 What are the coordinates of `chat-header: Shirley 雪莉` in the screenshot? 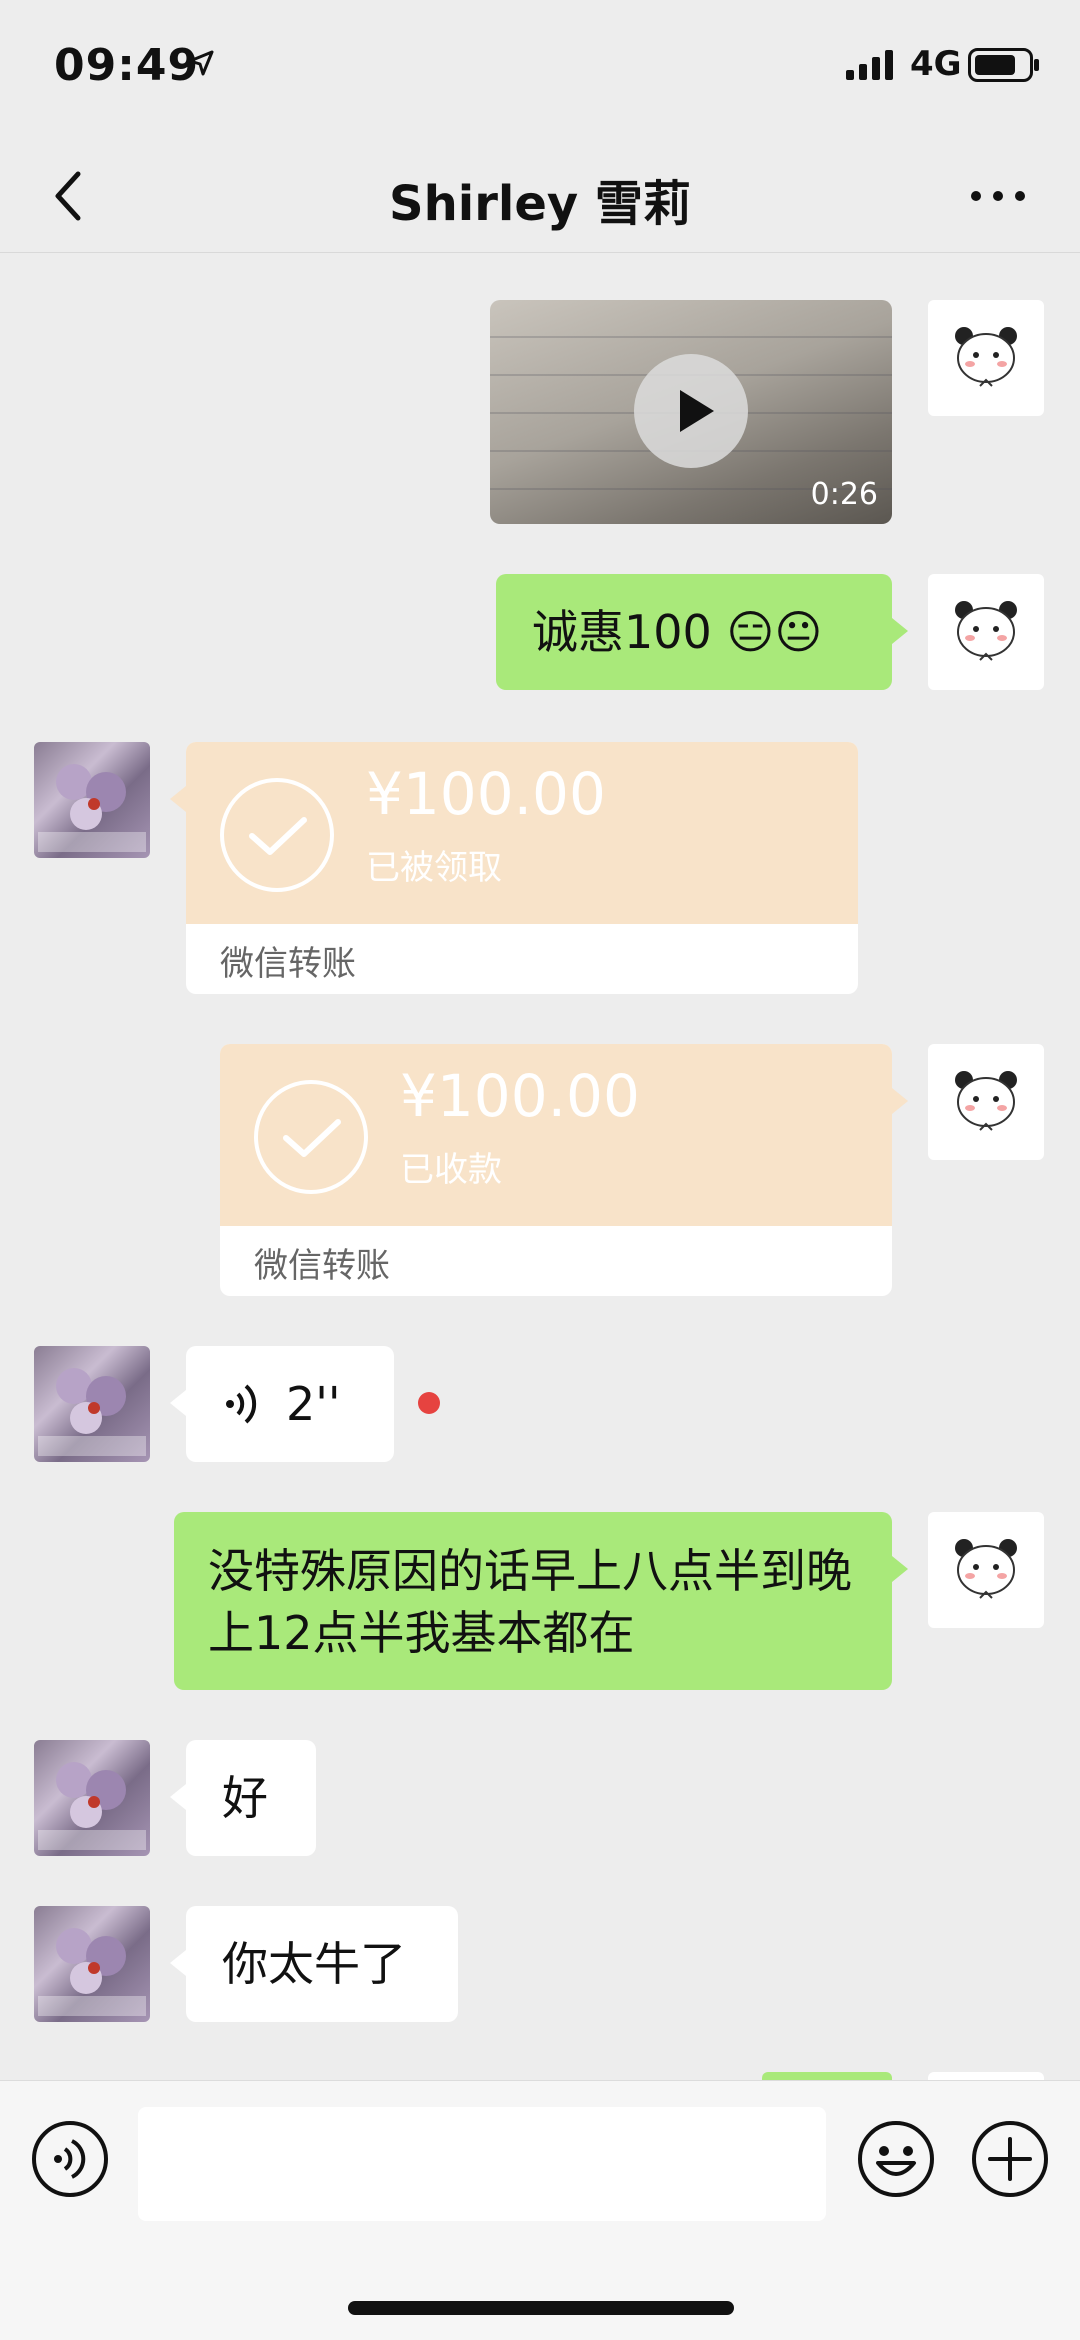 It's located at (540, 196).